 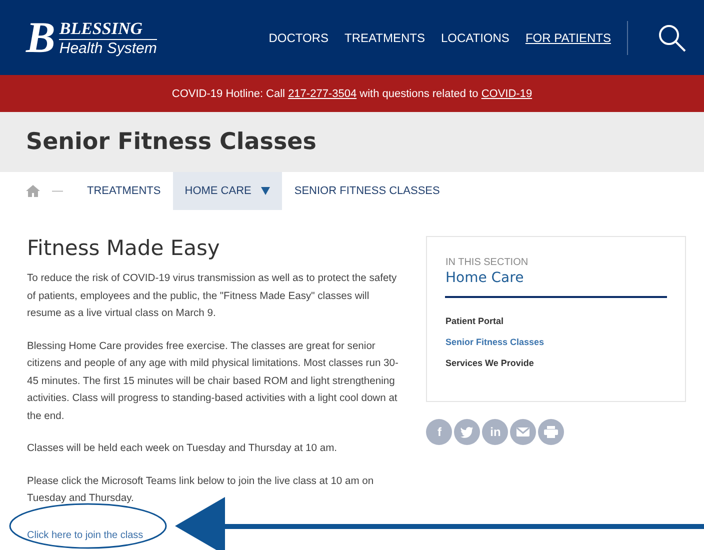 I want to click on bird-icon, so click(x=467, y=432).